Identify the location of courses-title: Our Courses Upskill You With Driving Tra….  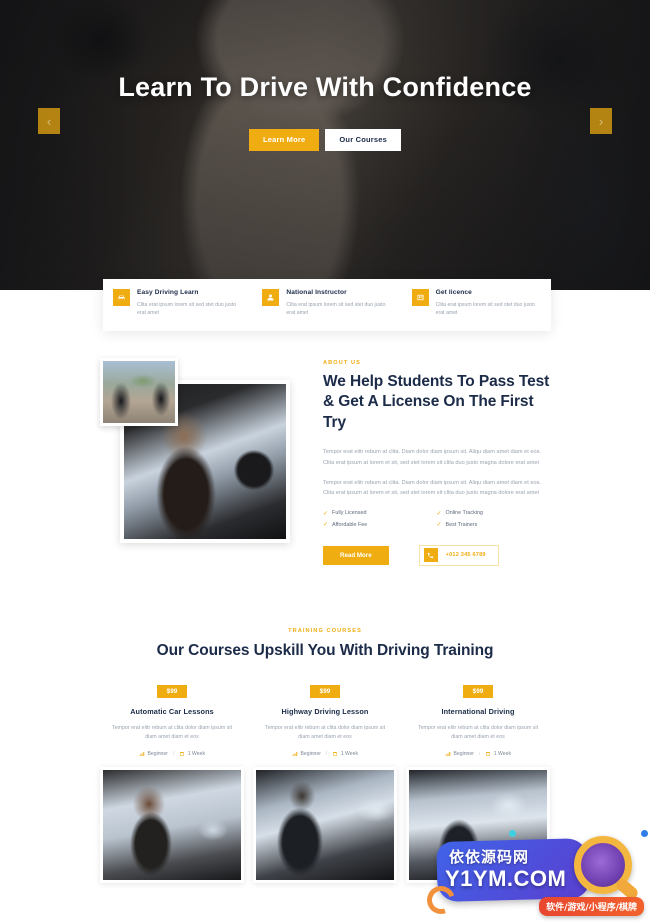
(325, 650).